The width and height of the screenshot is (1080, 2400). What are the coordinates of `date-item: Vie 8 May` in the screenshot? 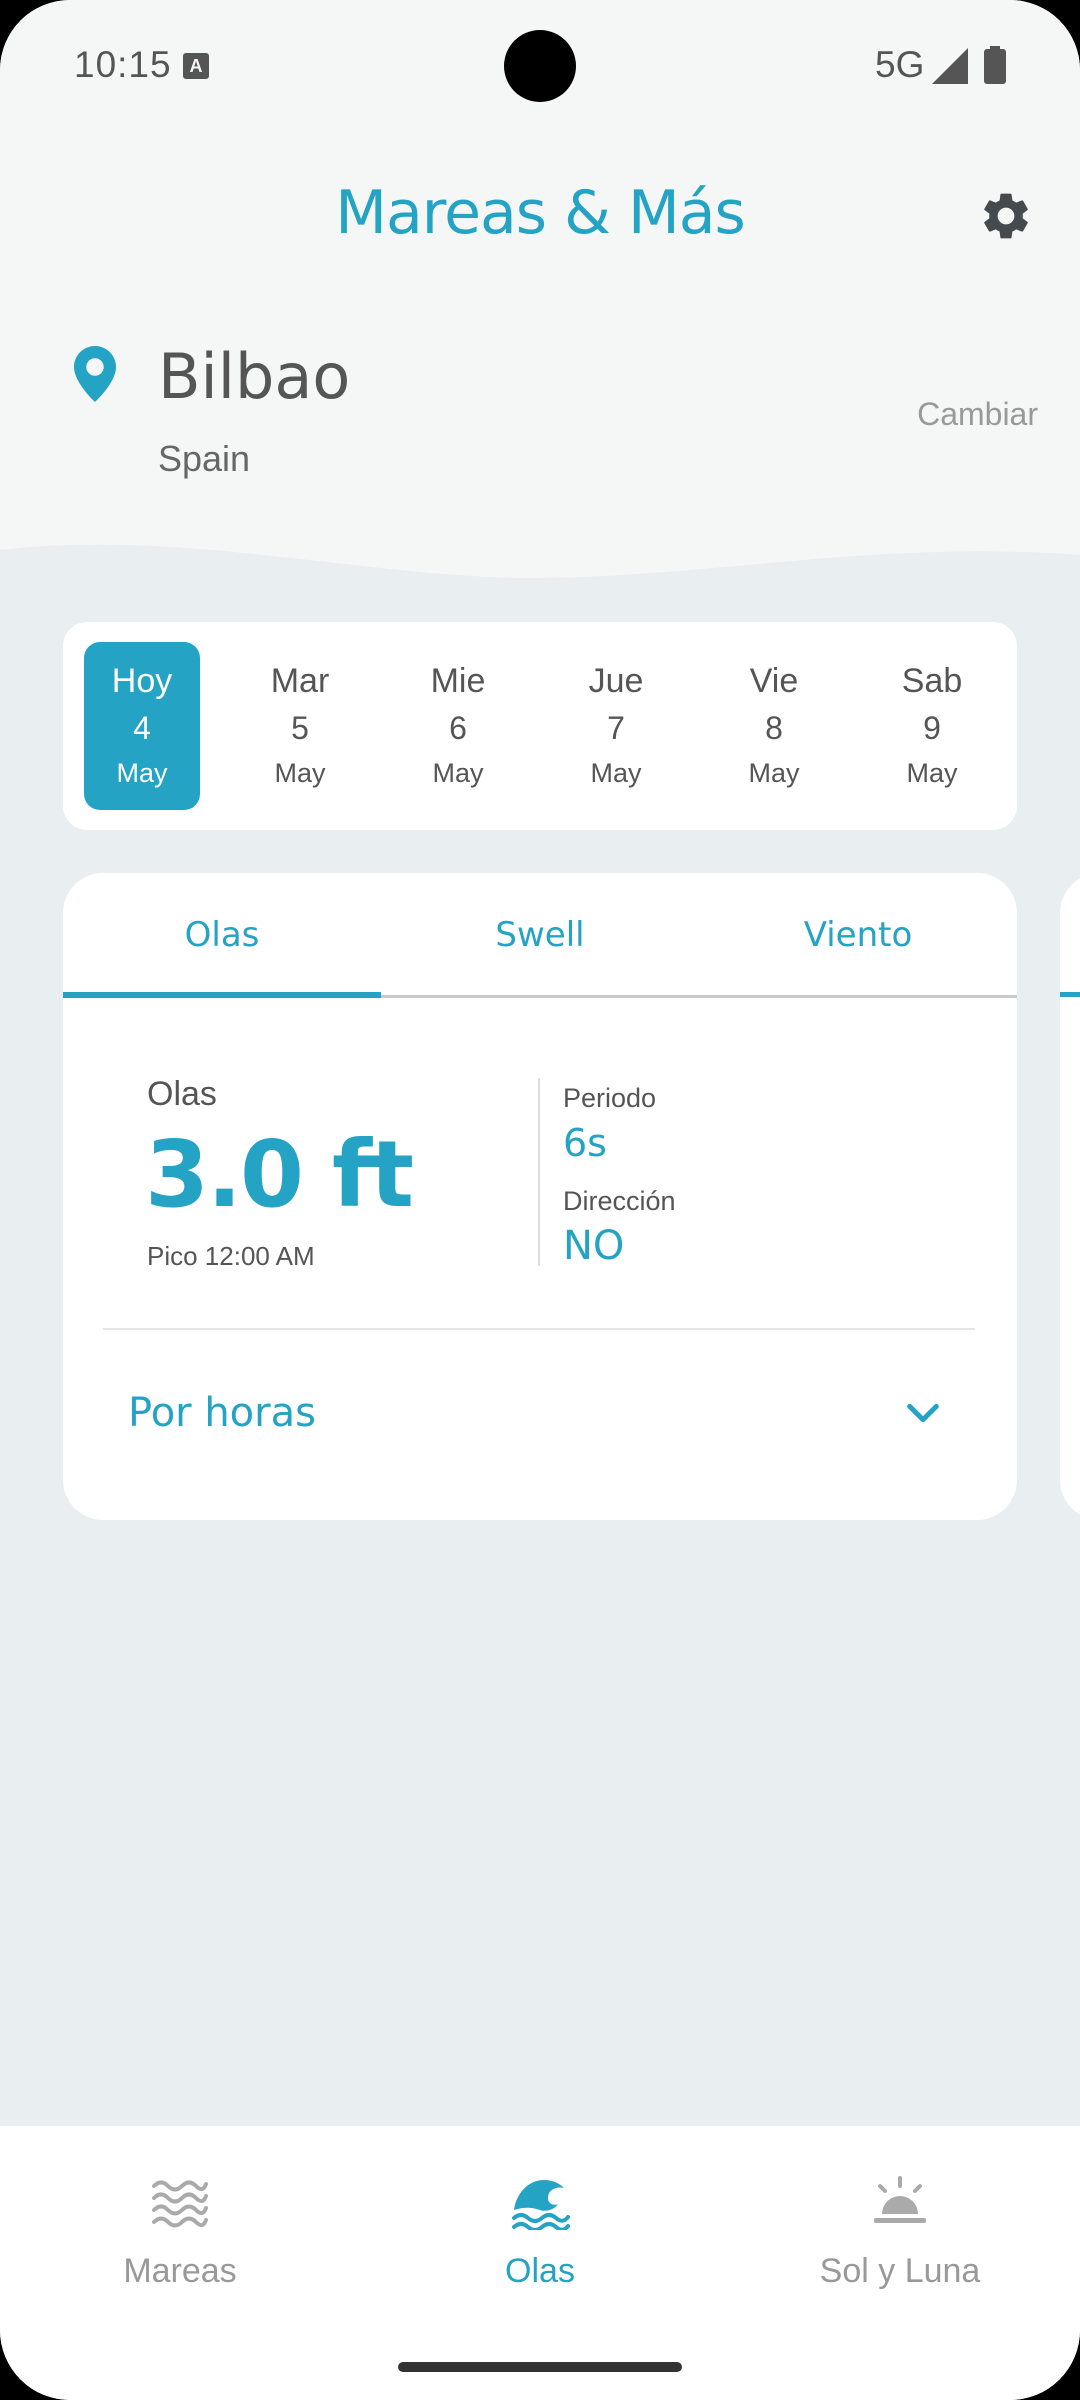 It's located at (774, 726).